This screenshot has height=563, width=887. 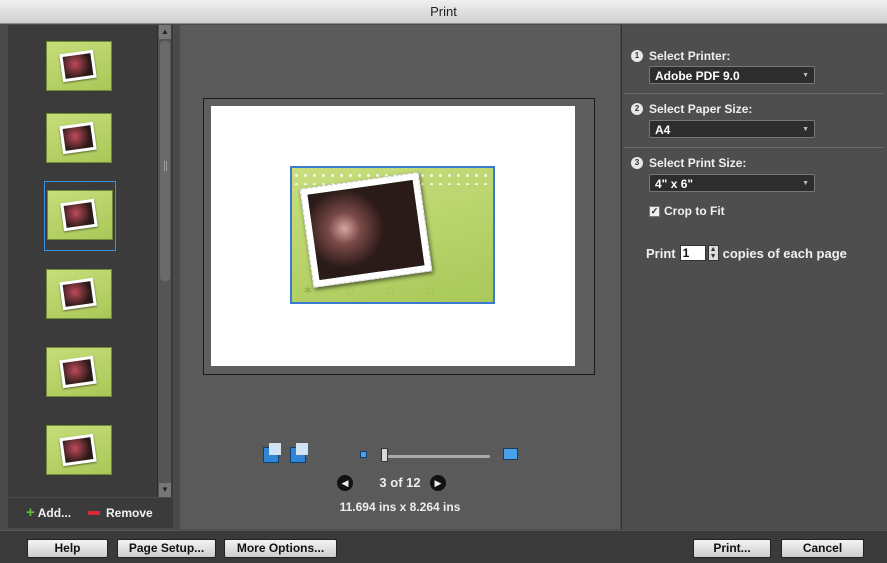 What do you see at coordinates (694, 211) in the screenshot?
I see `crop-to-fit-label: Crop to Fit` at bounding box center [694, 211].